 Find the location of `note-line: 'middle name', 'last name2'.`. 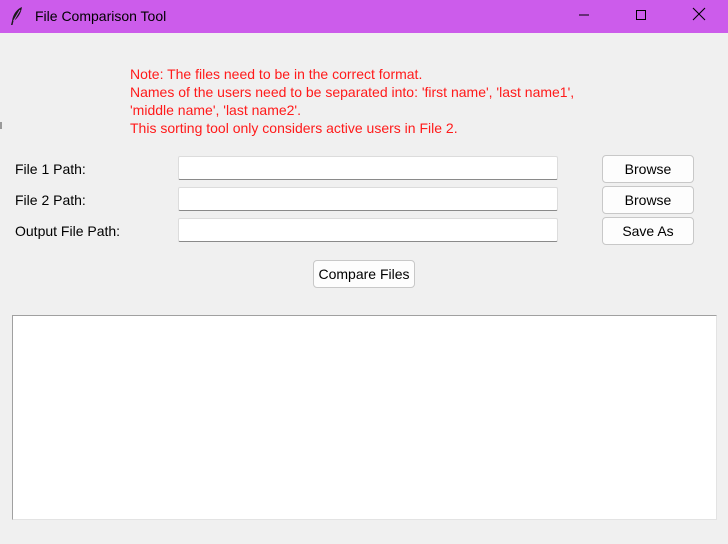

note-line: 'middle name', 'last name2'. is located at coordinates (215, 110).